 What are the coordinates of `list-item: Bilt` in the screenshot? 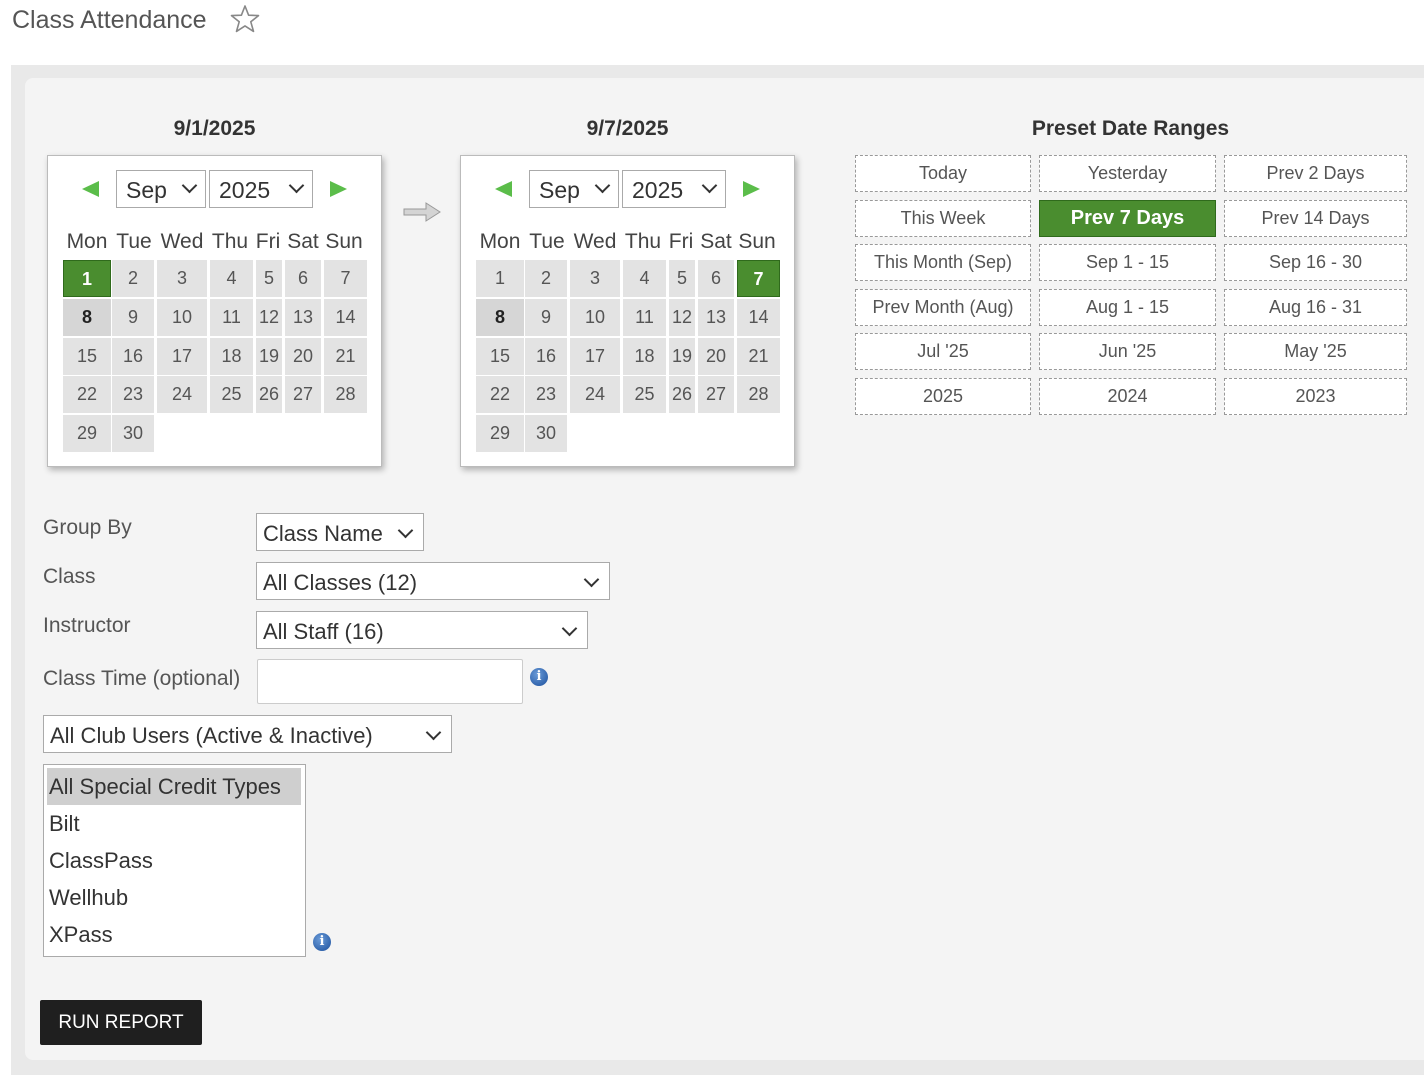 It's located at (174, 823).